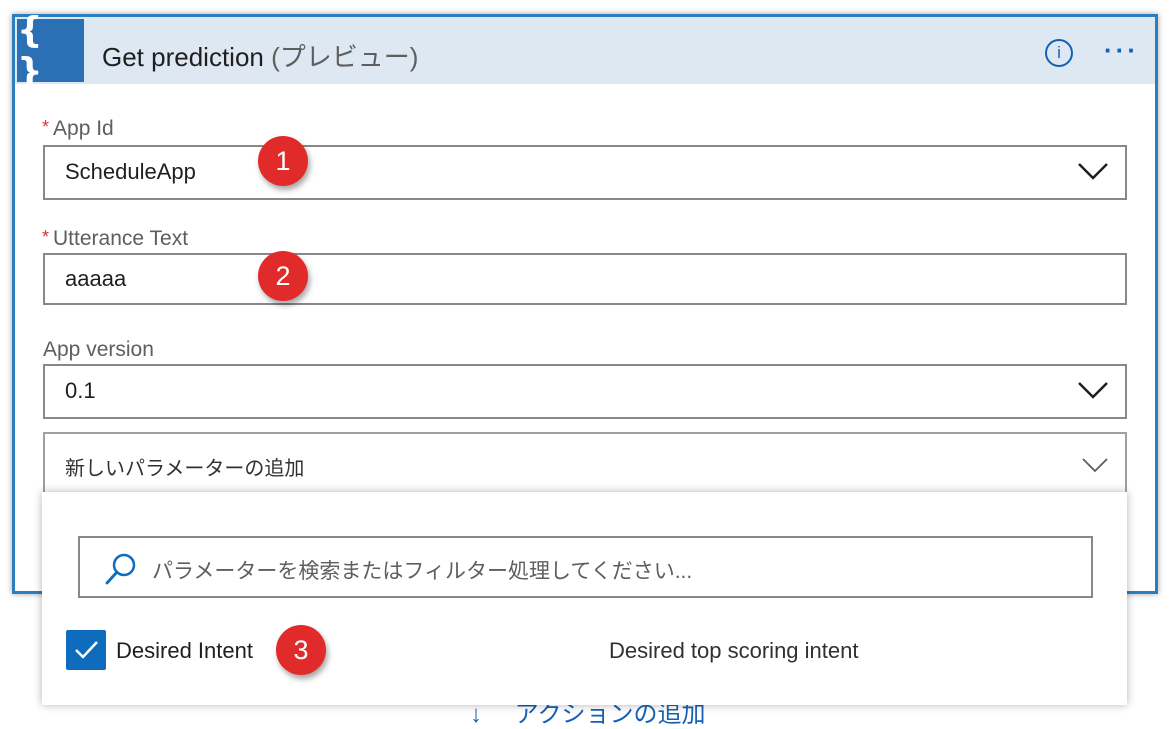  I want to click on card-title: Get prediction (プレビュー), so click(260, 55).